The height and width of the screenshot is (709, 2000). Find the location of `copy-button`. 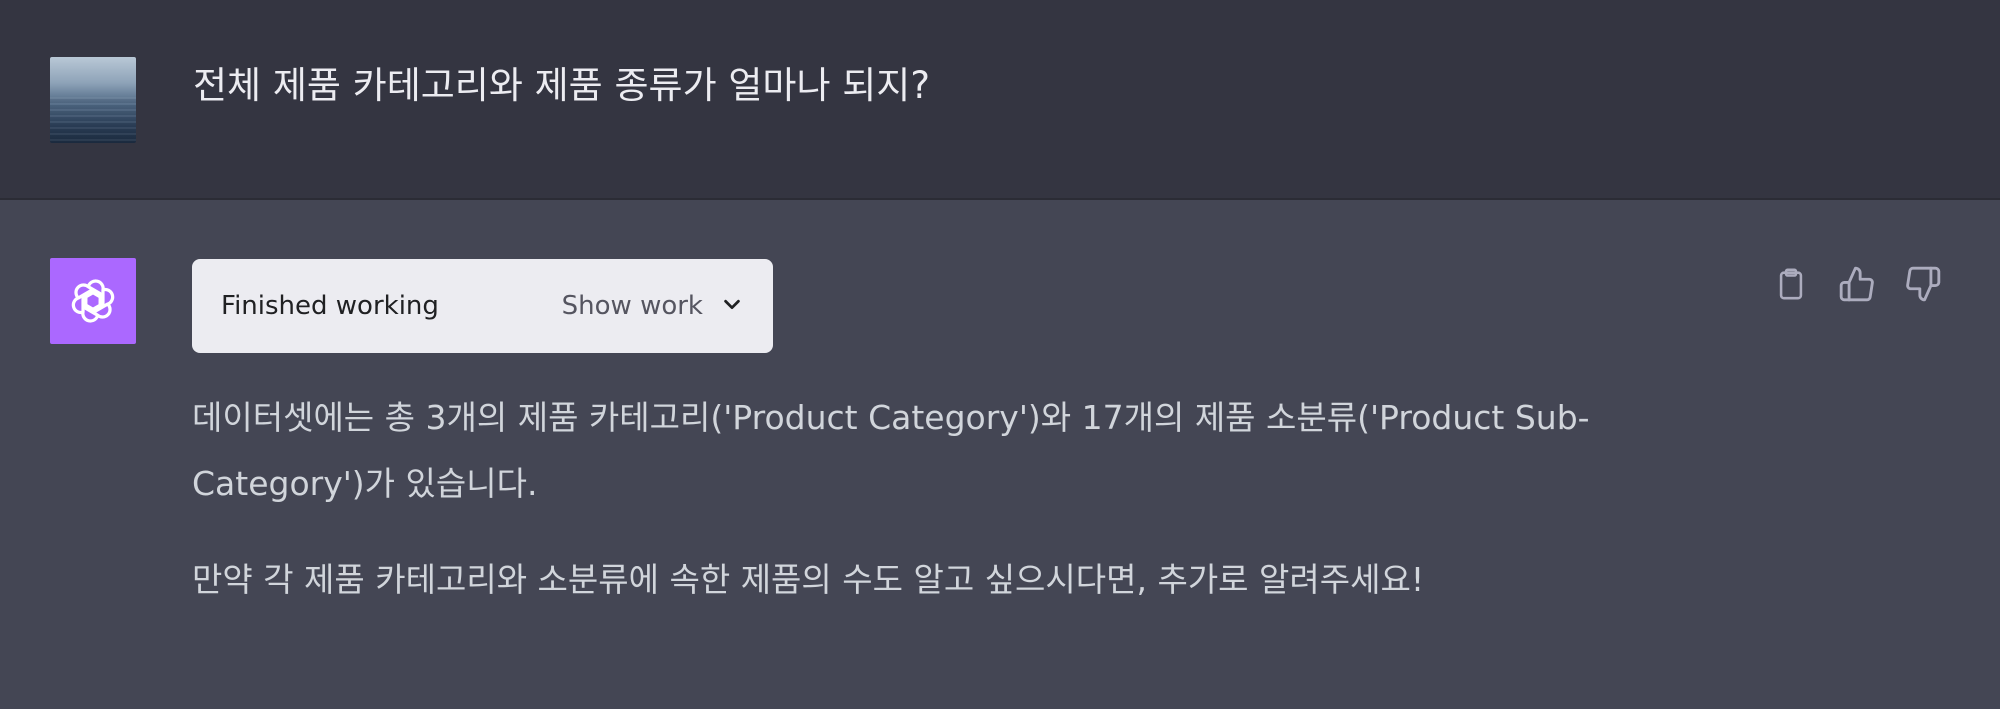

copy-button is located at coordinates (1791, 286).